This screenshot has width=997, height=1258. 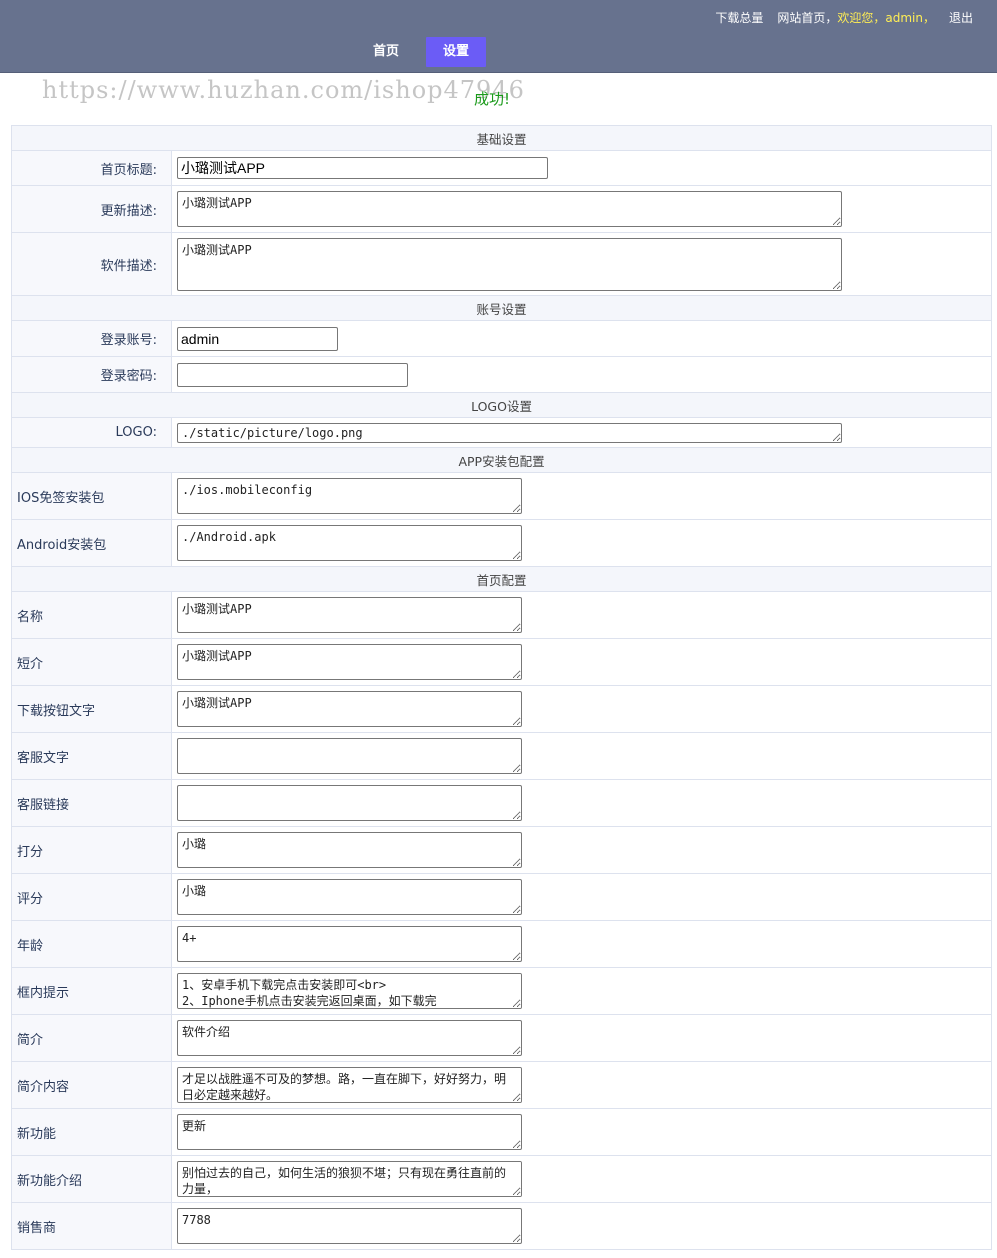 I want to click on watermark: https://www.huzhan.com/ishop47946, so click(x=283, y=90).